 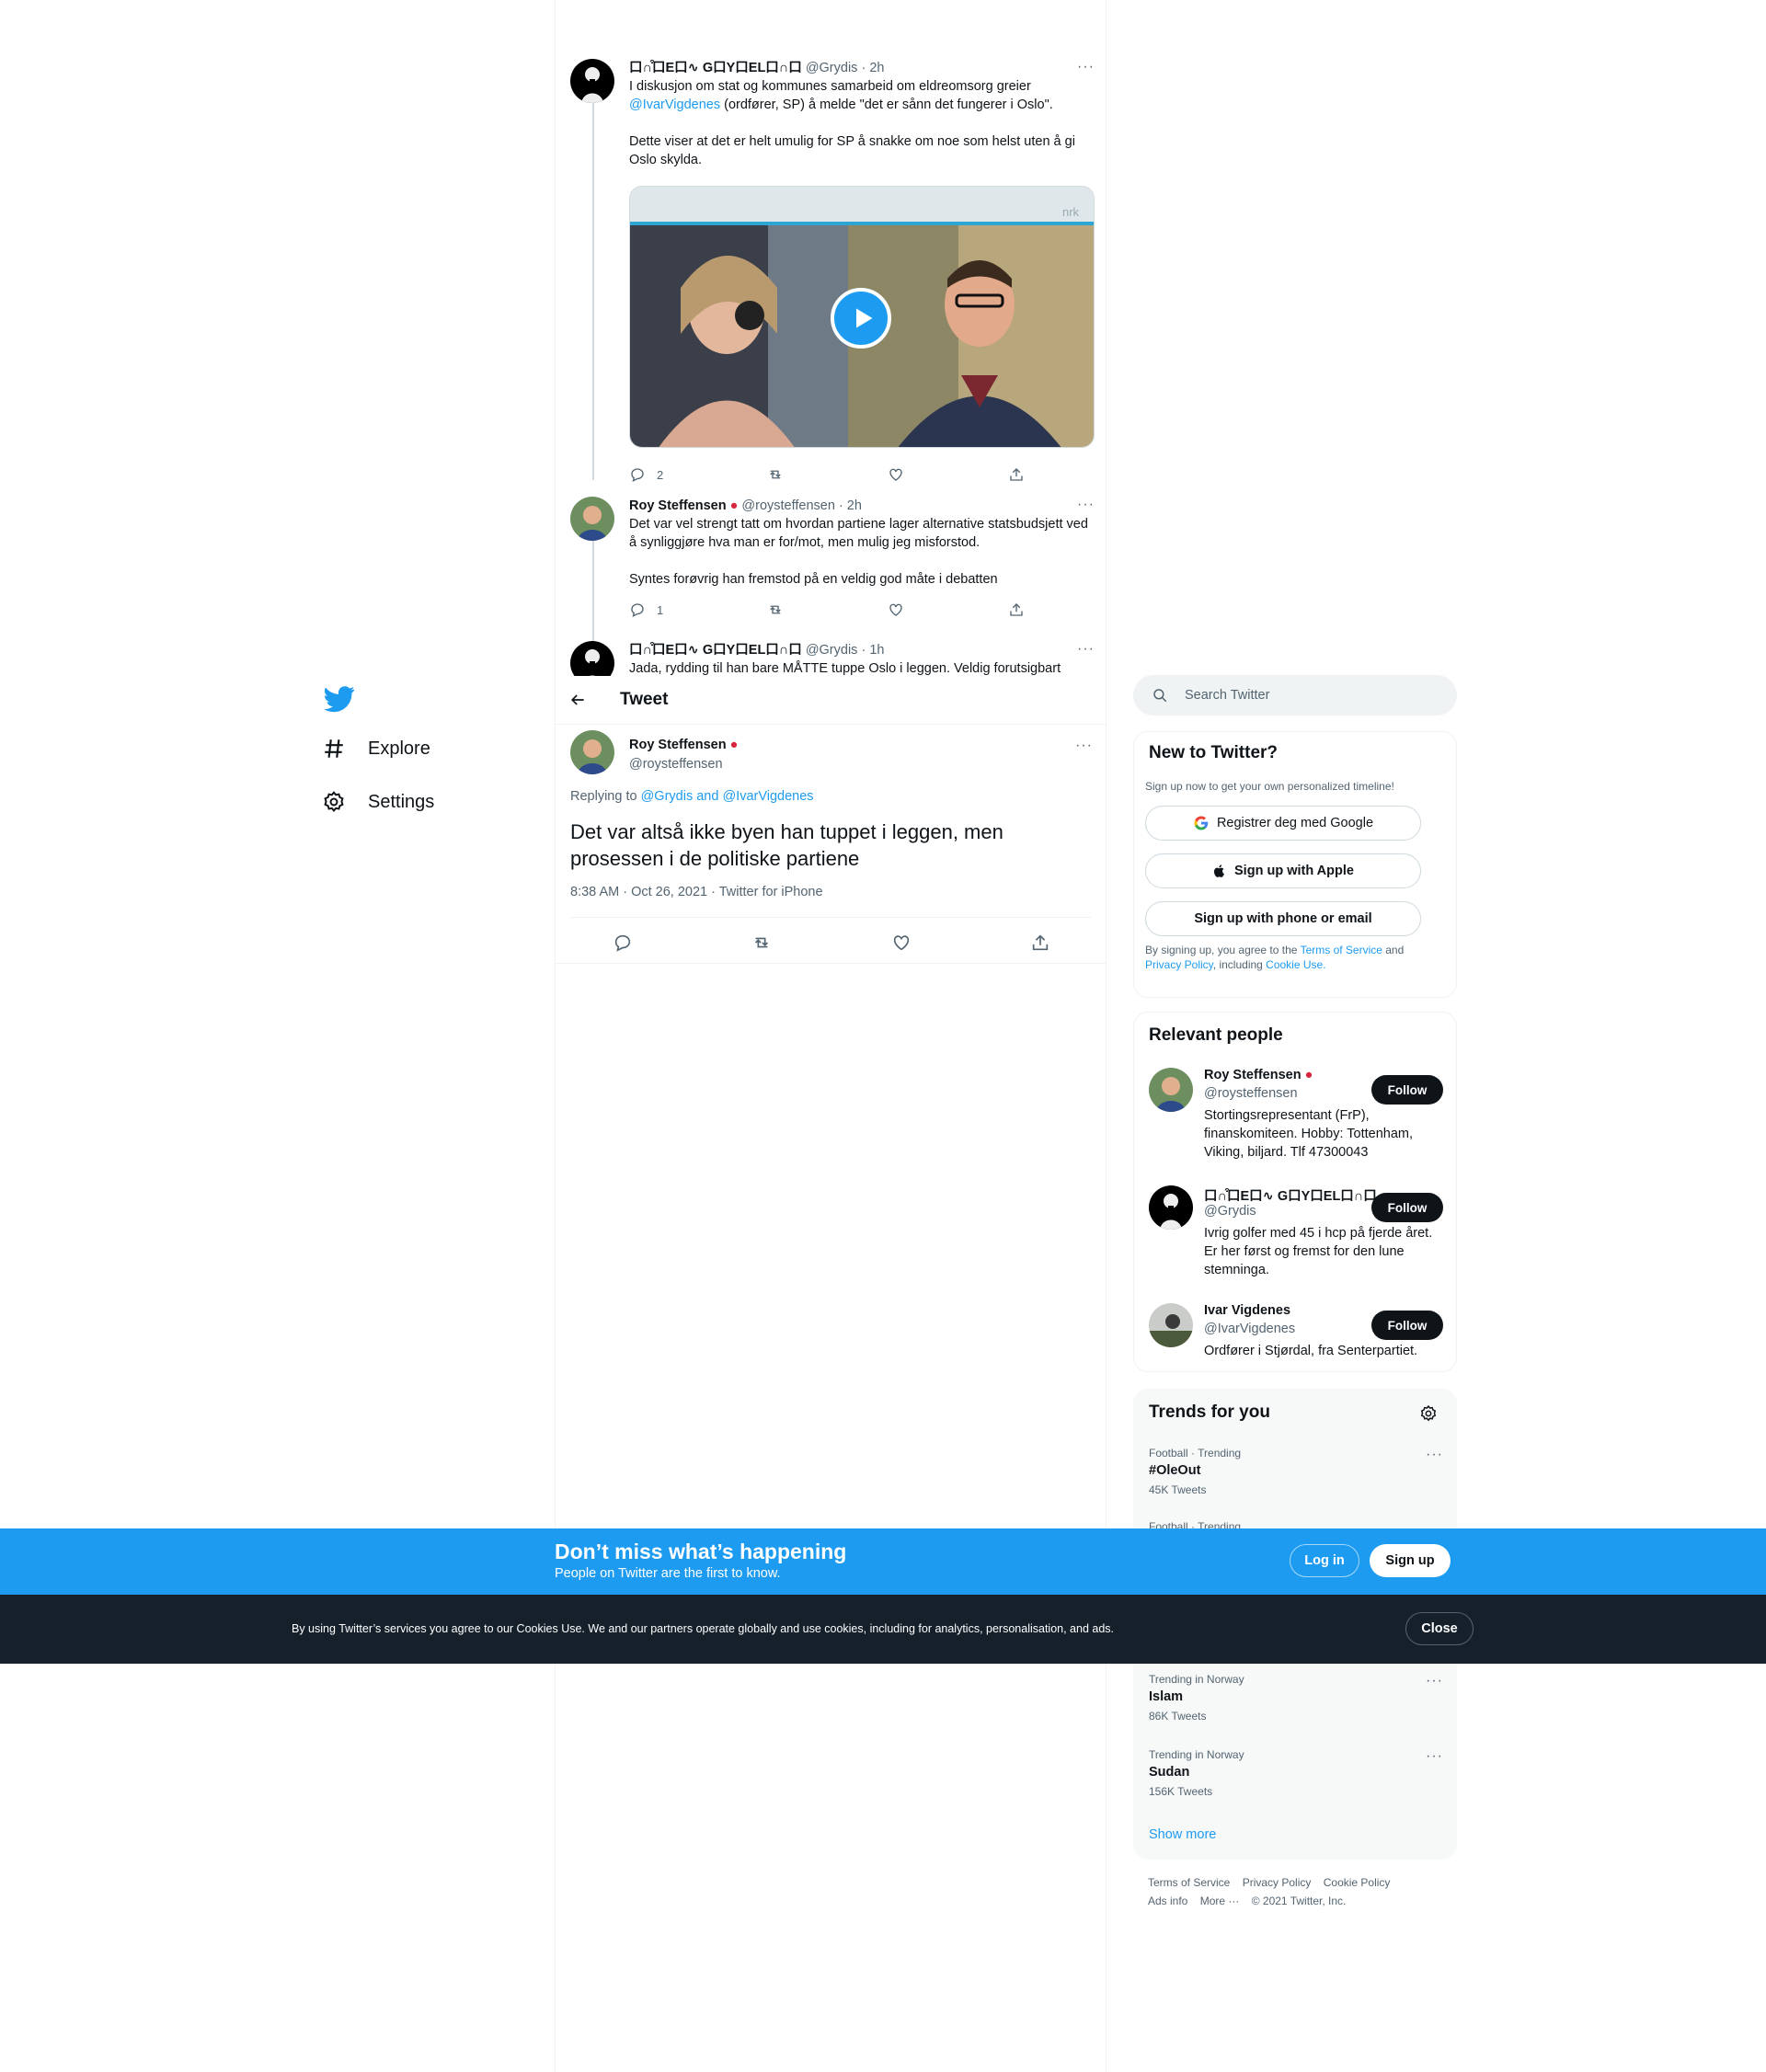 I want to click on tweet-time: · 1h, so click(x=872, y=650).